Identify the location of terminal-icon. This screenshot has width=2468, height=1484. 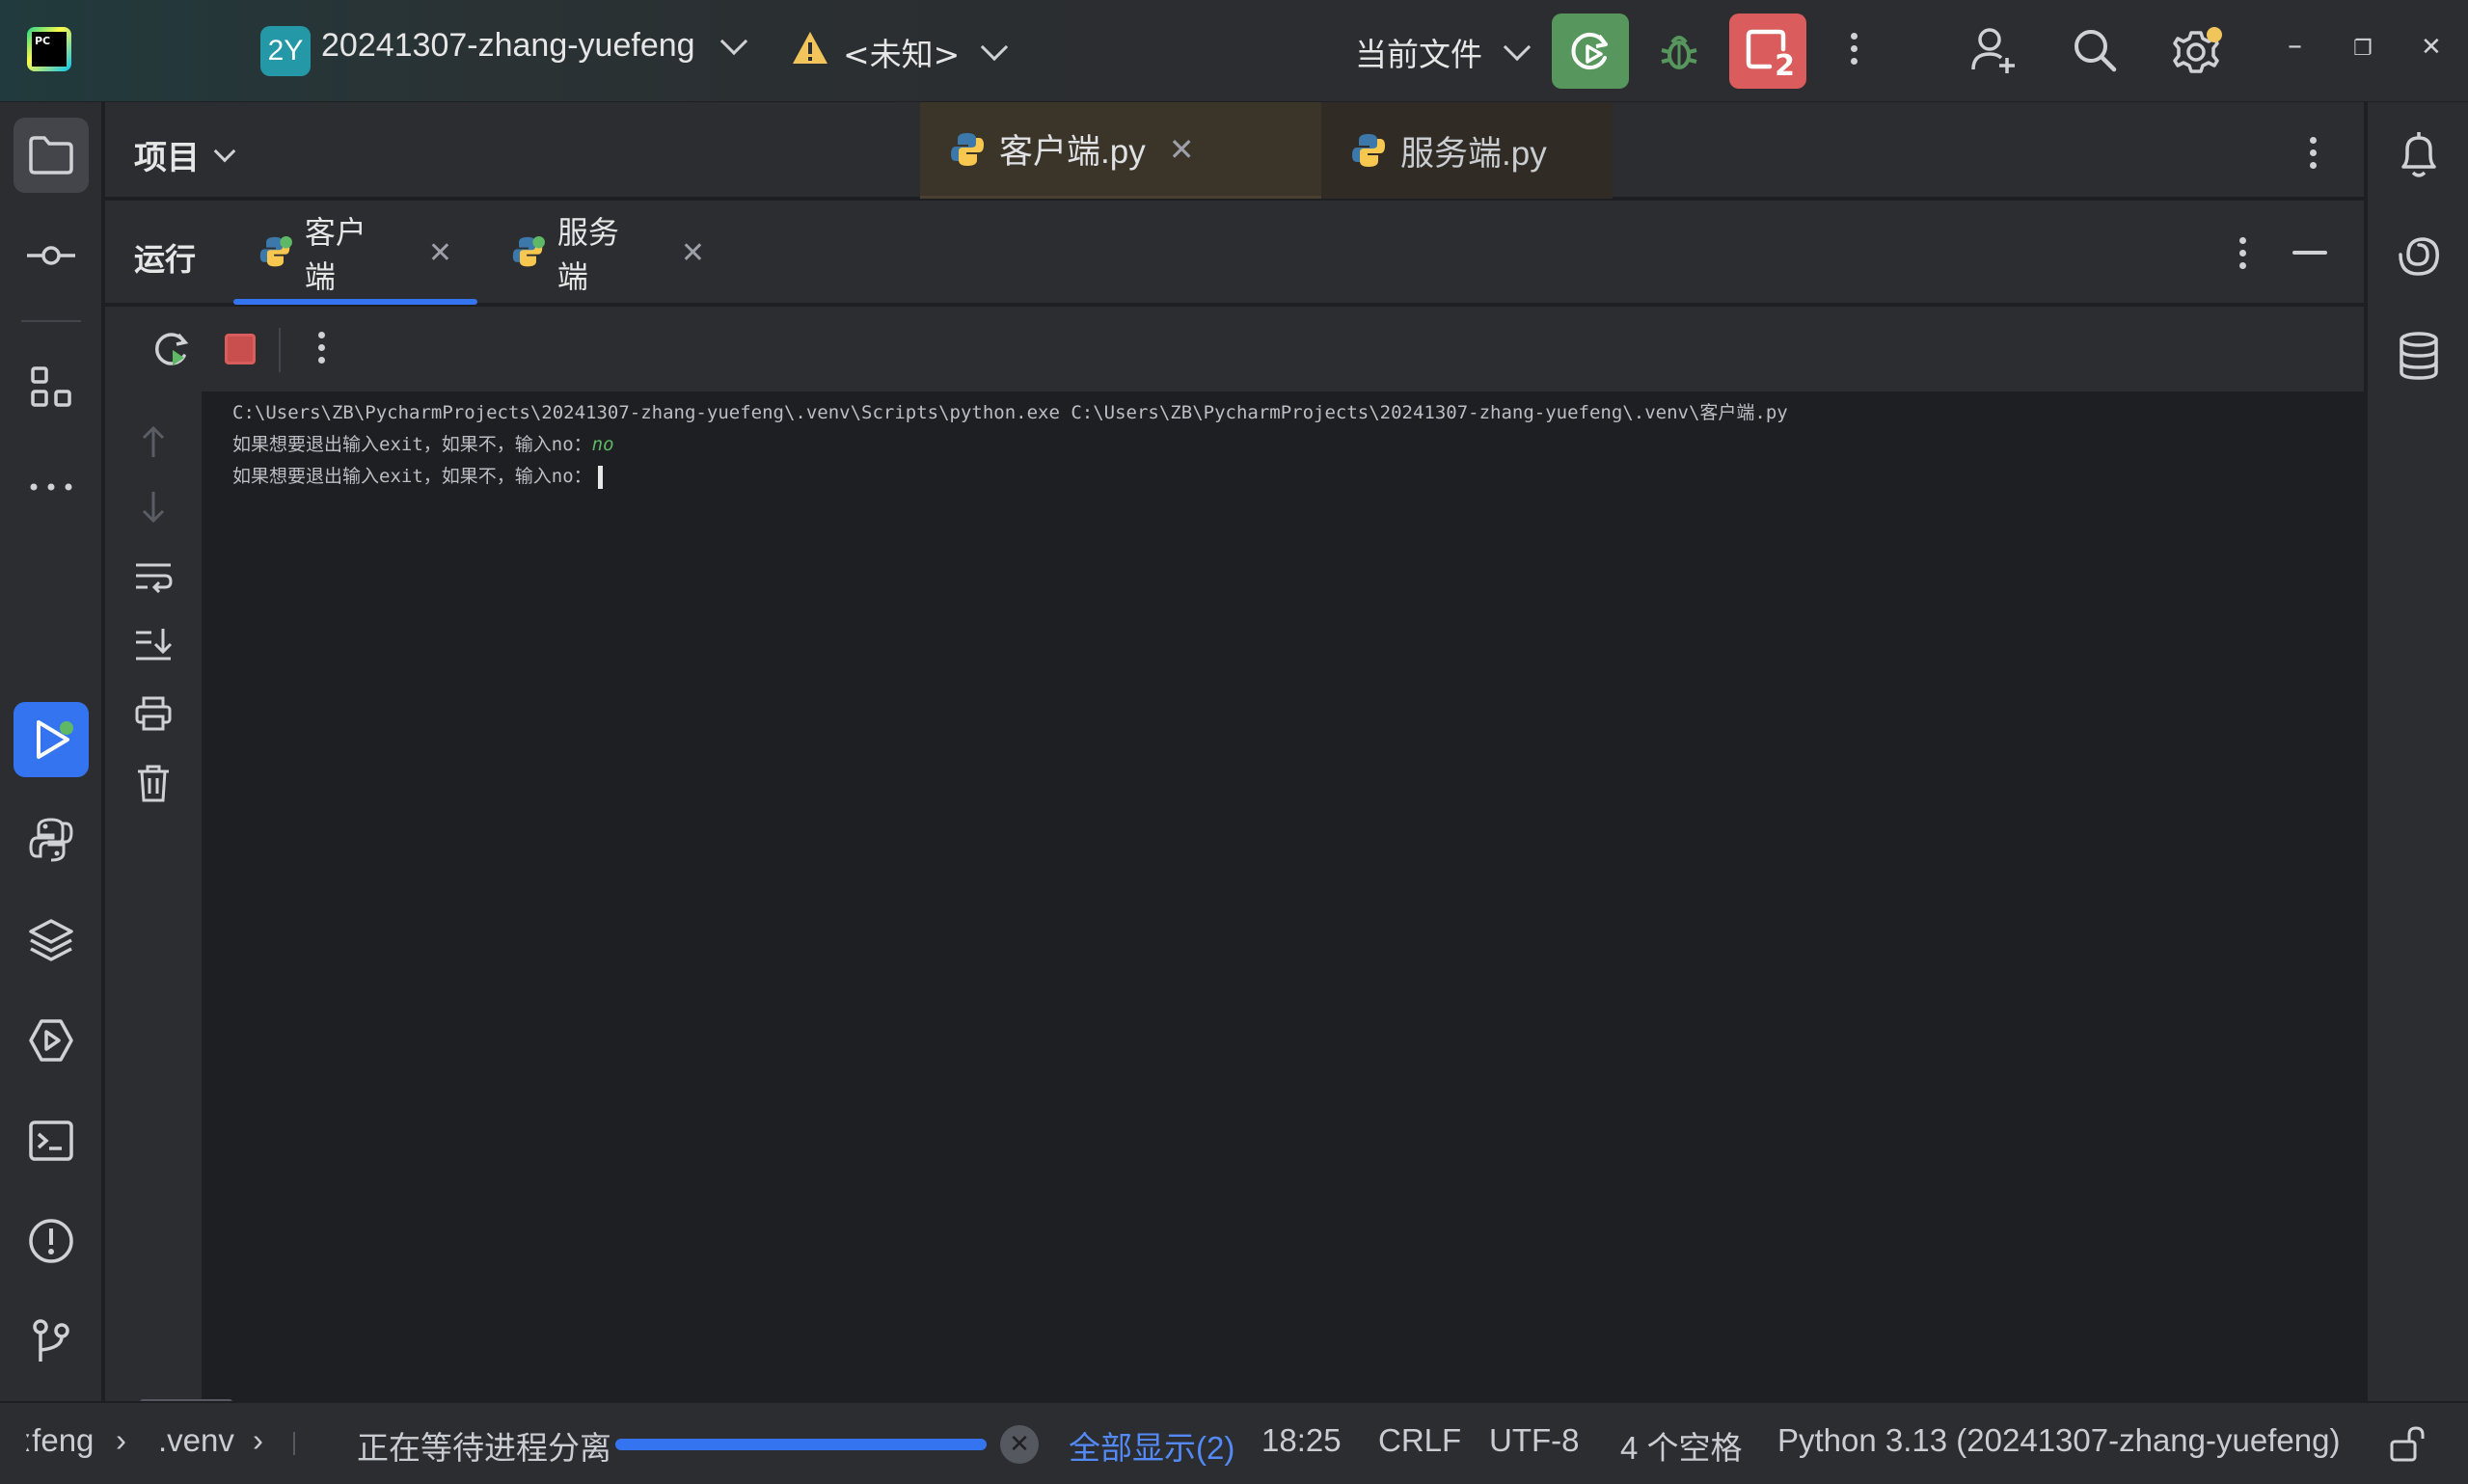
(51, 1140).